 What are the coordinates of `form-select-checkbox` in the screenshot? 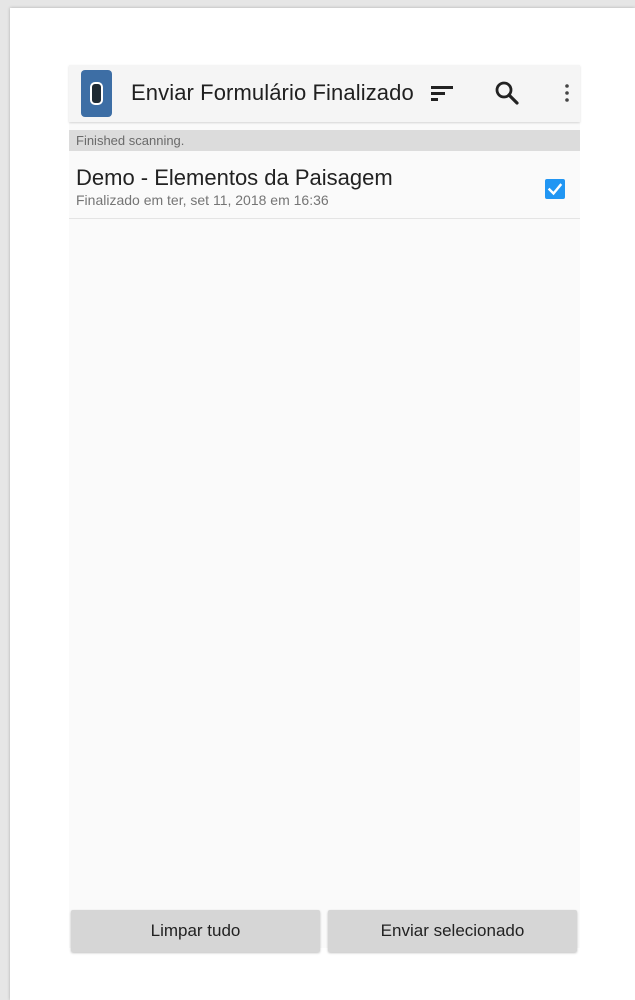 It's located at (555, 189).